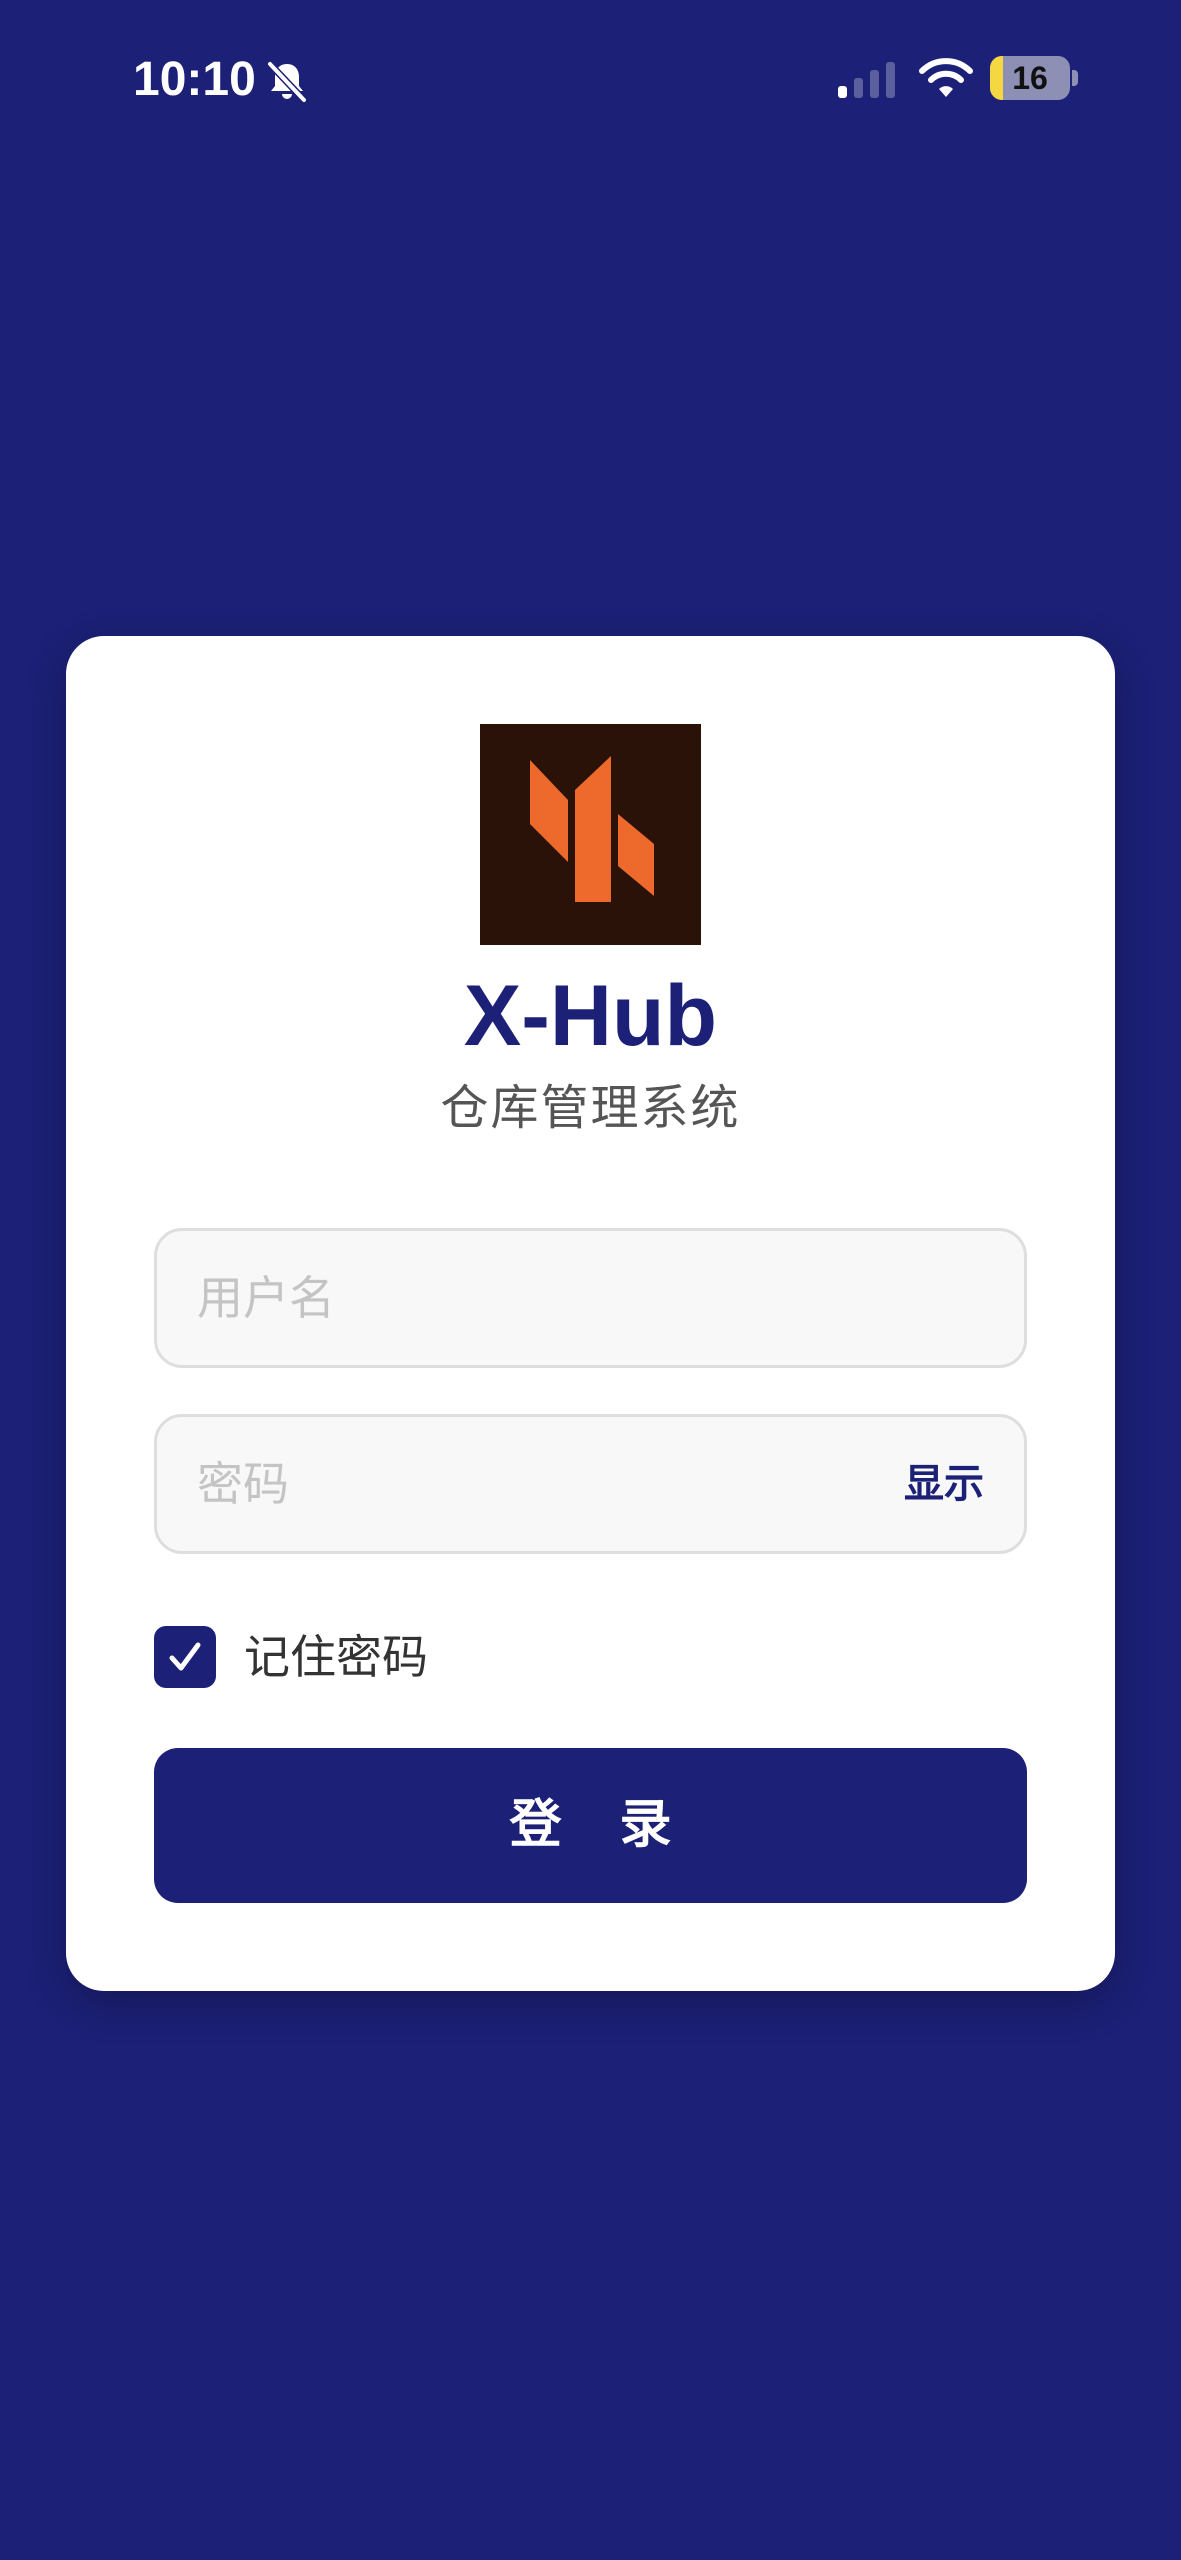 This screenshot has height=2560, width=1181. What do you see at coordinates (944, 1484) in the screenshot?
I see `show-password-button: 显示` at bounding box center [944, 1484].